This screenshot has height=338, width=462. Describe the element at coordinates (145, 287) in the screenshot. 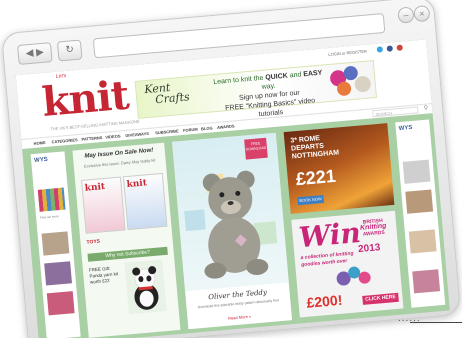

I see `panda-toy-image` at that location.